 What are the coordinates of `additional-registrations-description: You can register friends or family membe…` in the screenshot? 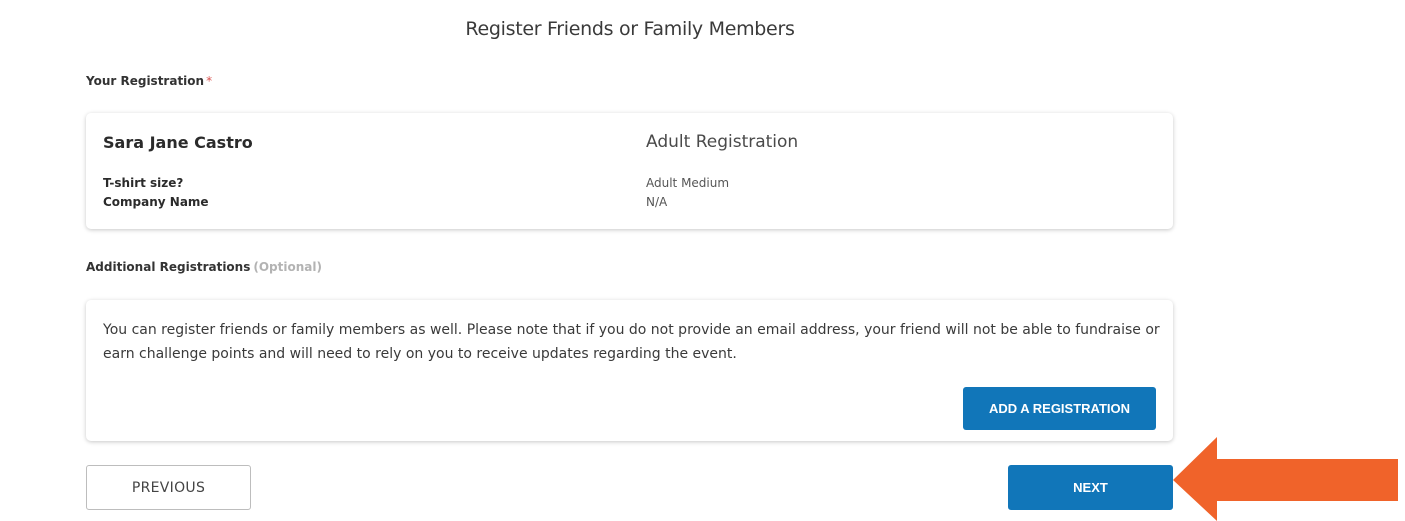 It's located at (631, 342).